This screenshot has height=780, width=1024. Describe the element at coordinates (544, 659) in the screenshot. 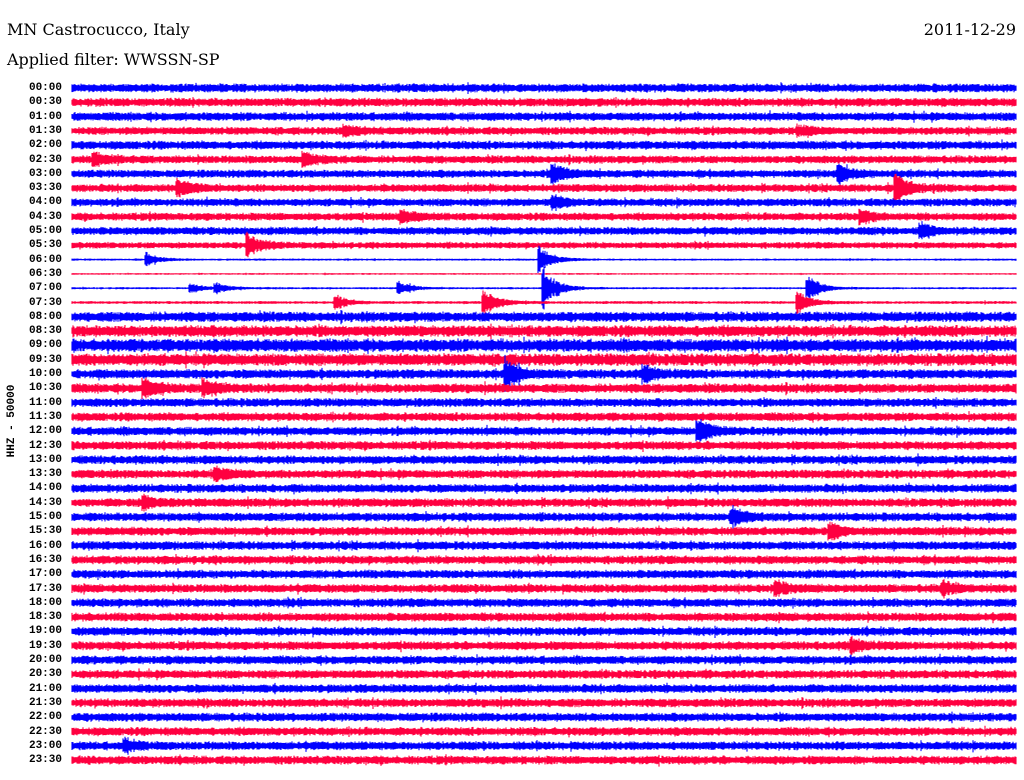

I see `trace-row-2000` at that location.